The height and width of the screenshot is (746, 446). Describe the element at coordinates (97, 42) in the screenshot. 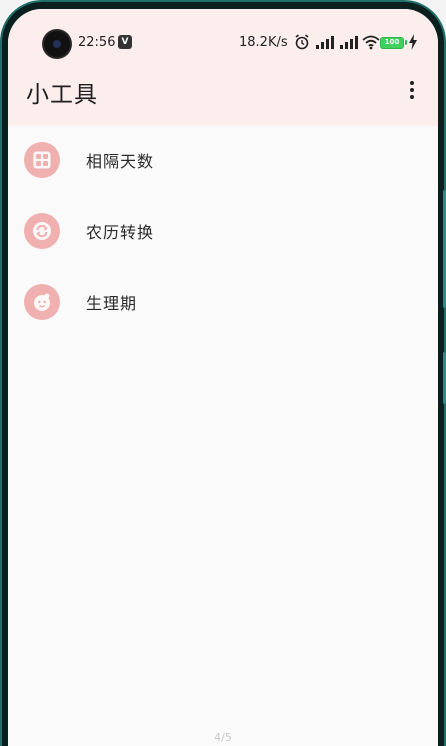

I see `status-time: 22:56` at that location.